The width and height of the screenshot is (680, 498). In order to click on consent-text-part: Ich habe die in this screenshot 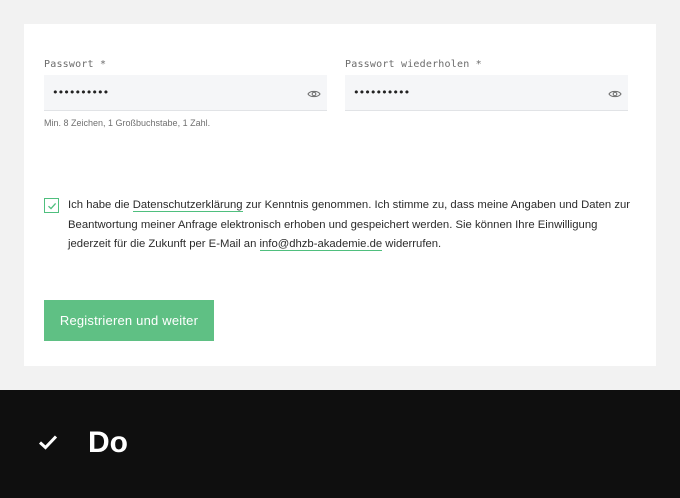, I will do `click(100, 205)`.